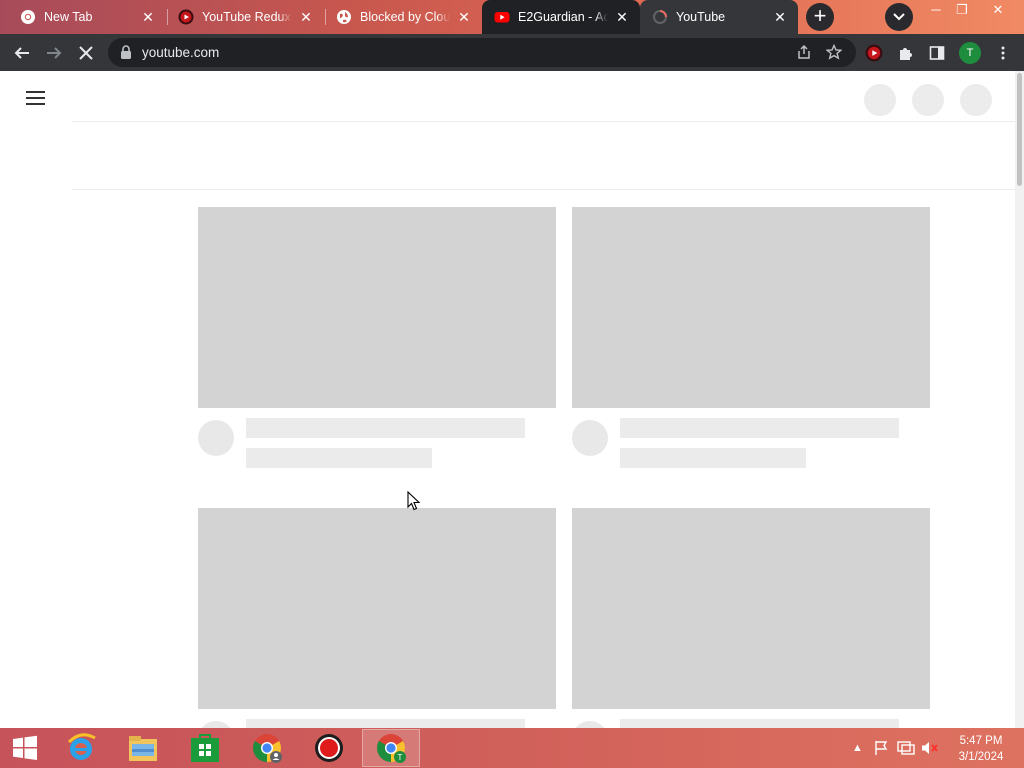 The height and width of the screenshot is (768, 1024). Describe the element at coordinates (68, 17) in the screenshot. I see `tab-title: New Tab` at that location.